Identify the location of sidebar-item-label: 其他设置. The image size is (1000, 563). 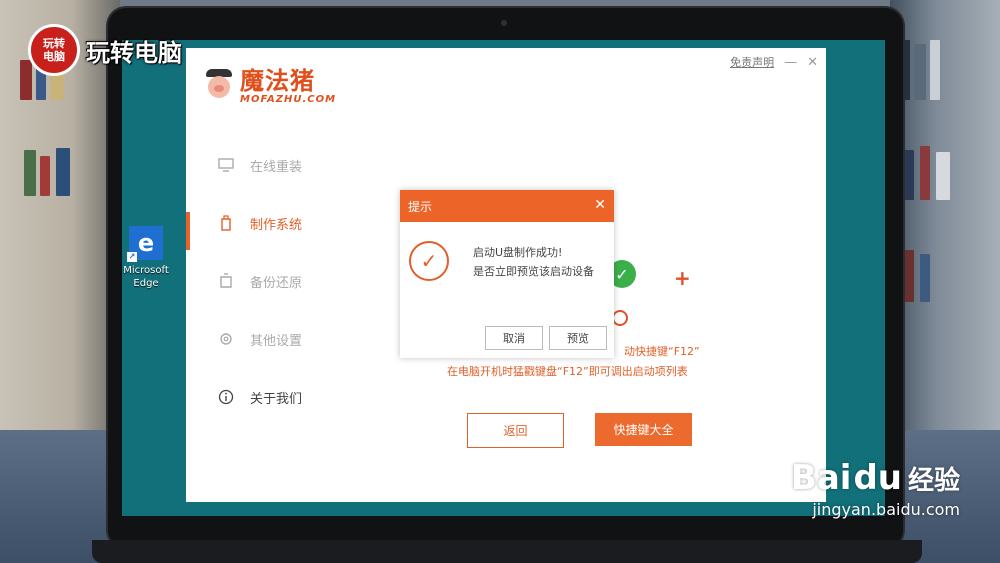
(276, 341).